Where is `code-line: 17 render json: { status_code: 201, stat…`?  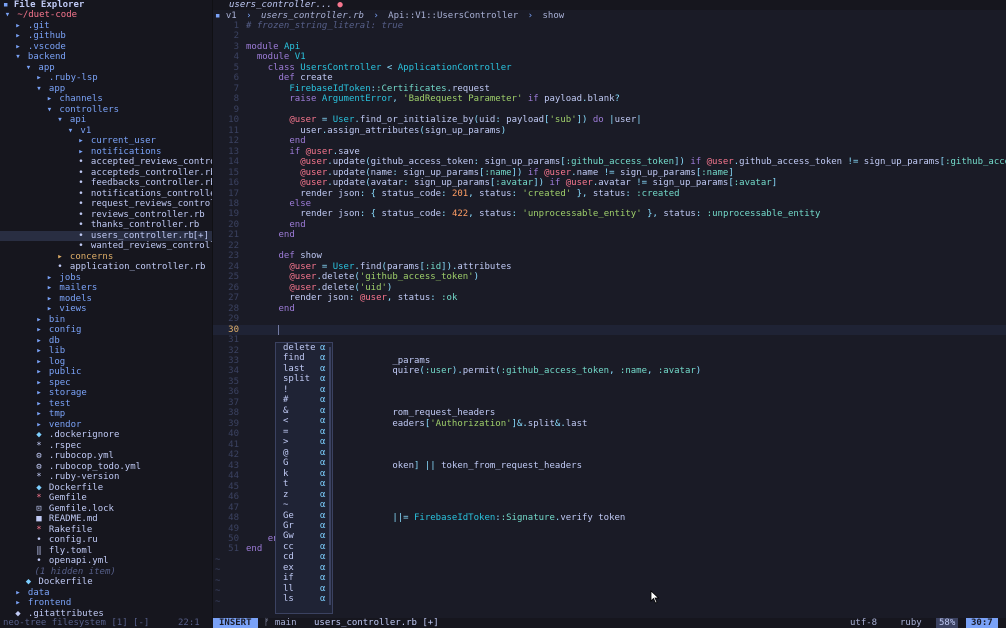
code-line: 17 render json: { status_code: 201, stat… is located at coordinates (609, 194).